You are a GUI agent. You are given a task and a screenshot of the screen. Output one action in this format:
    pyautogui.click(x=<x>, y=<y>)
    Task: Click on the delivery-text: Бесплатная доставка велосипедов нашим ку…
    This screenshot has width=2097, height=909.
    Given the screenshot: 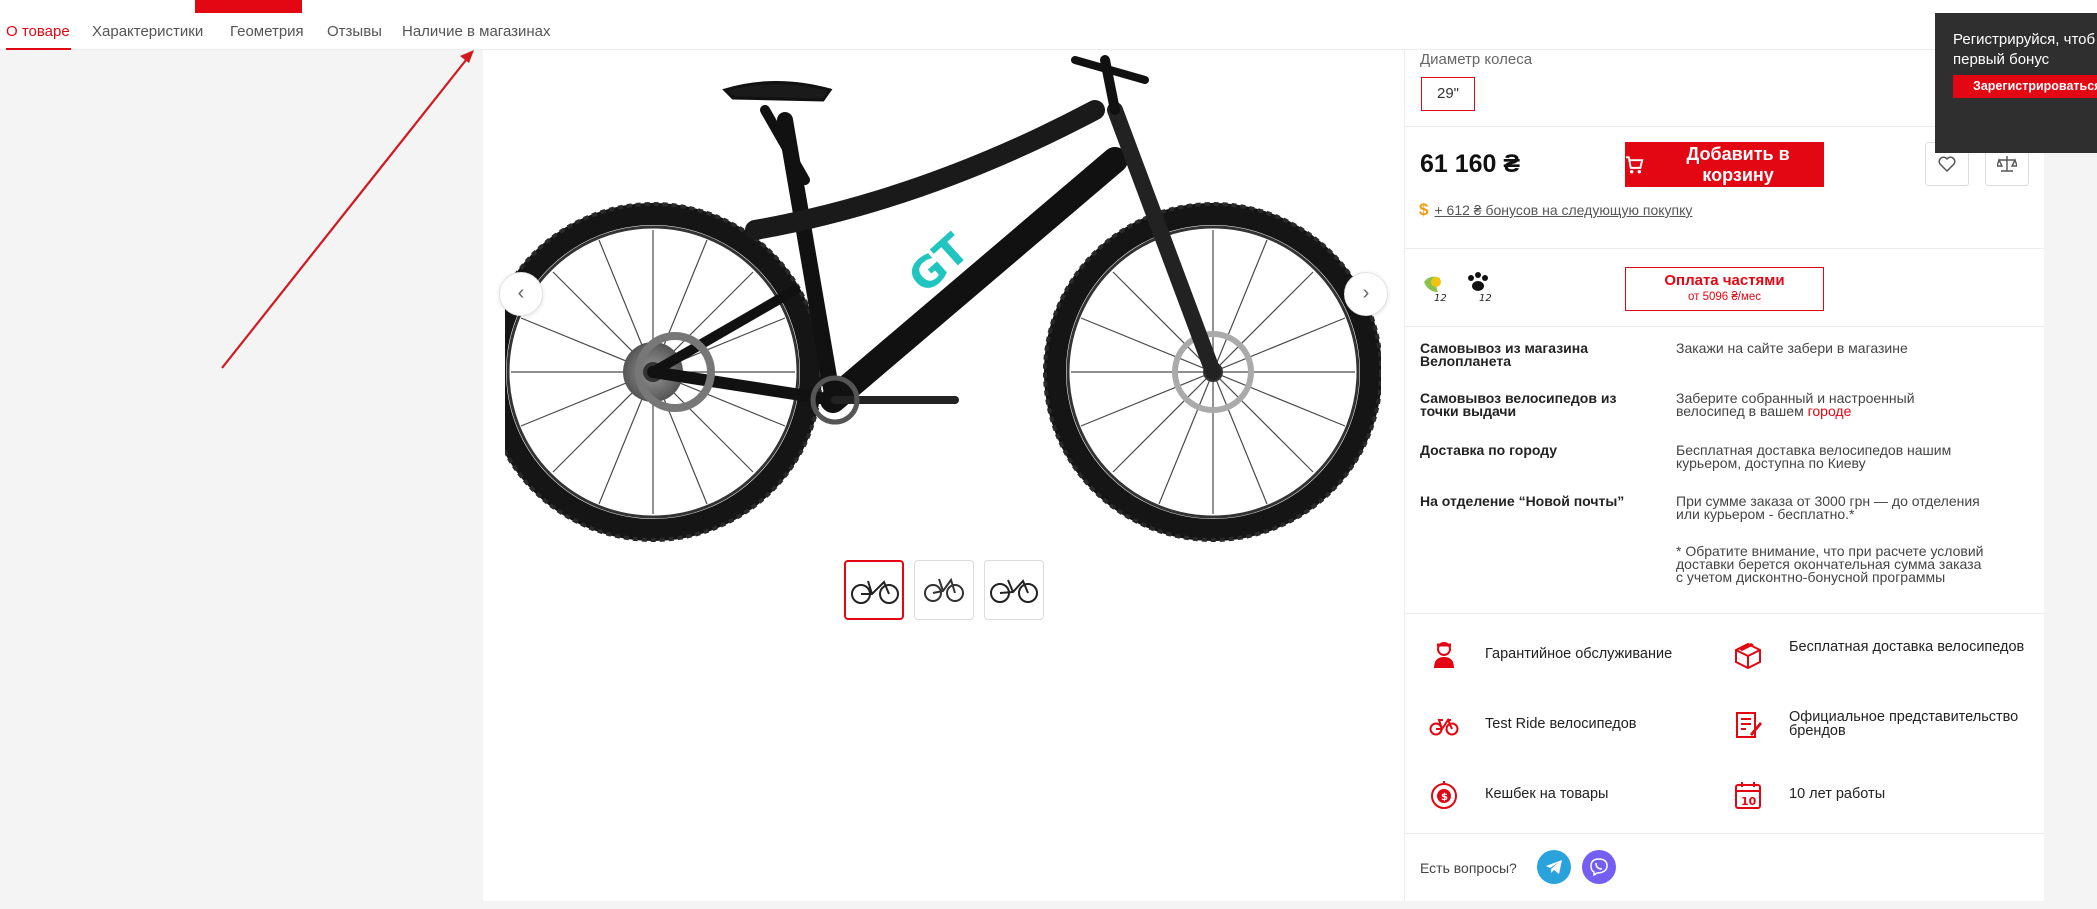 What is the action you would take?
    pyautogui.click(x=1814, y=456)
    